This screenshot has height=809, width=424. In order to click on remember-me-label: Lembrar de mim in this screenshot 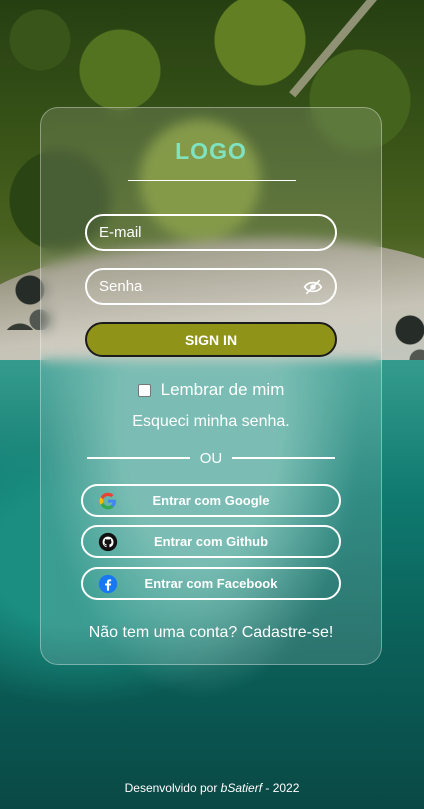, I will do `click(222, 389)`.